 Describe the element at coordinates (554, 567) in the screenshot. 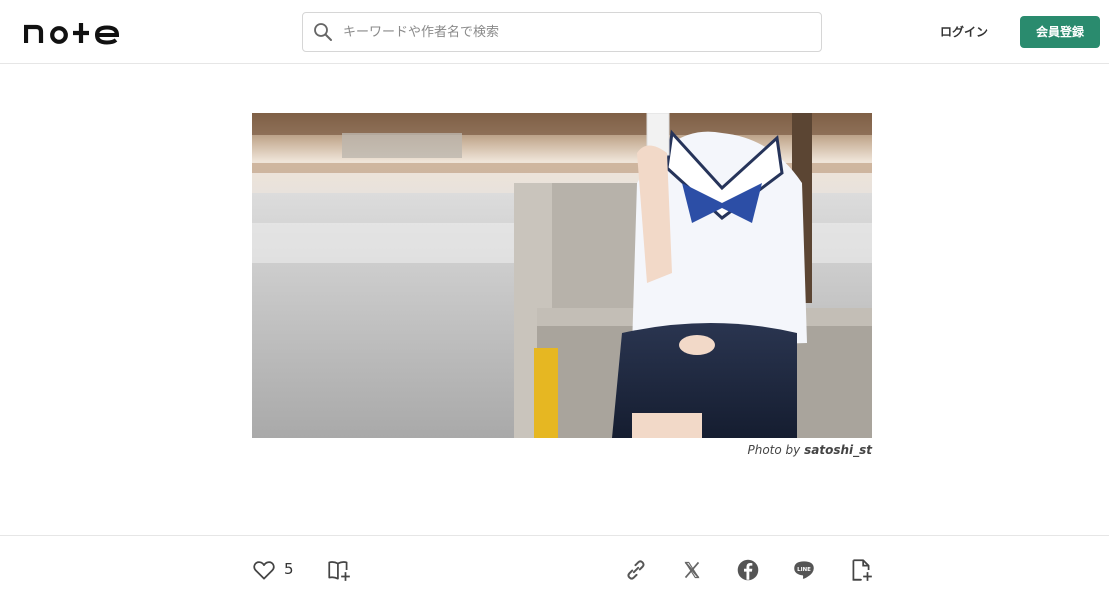

I see `article-action-bar: 5 LINE` at that location.